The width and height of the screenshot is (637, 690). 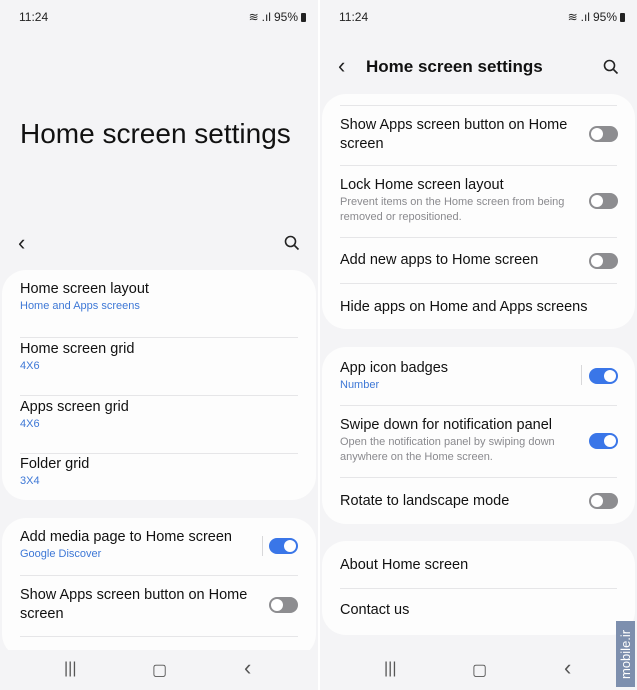 I want to click on media-page-toggle, so click(x=283, y=546).